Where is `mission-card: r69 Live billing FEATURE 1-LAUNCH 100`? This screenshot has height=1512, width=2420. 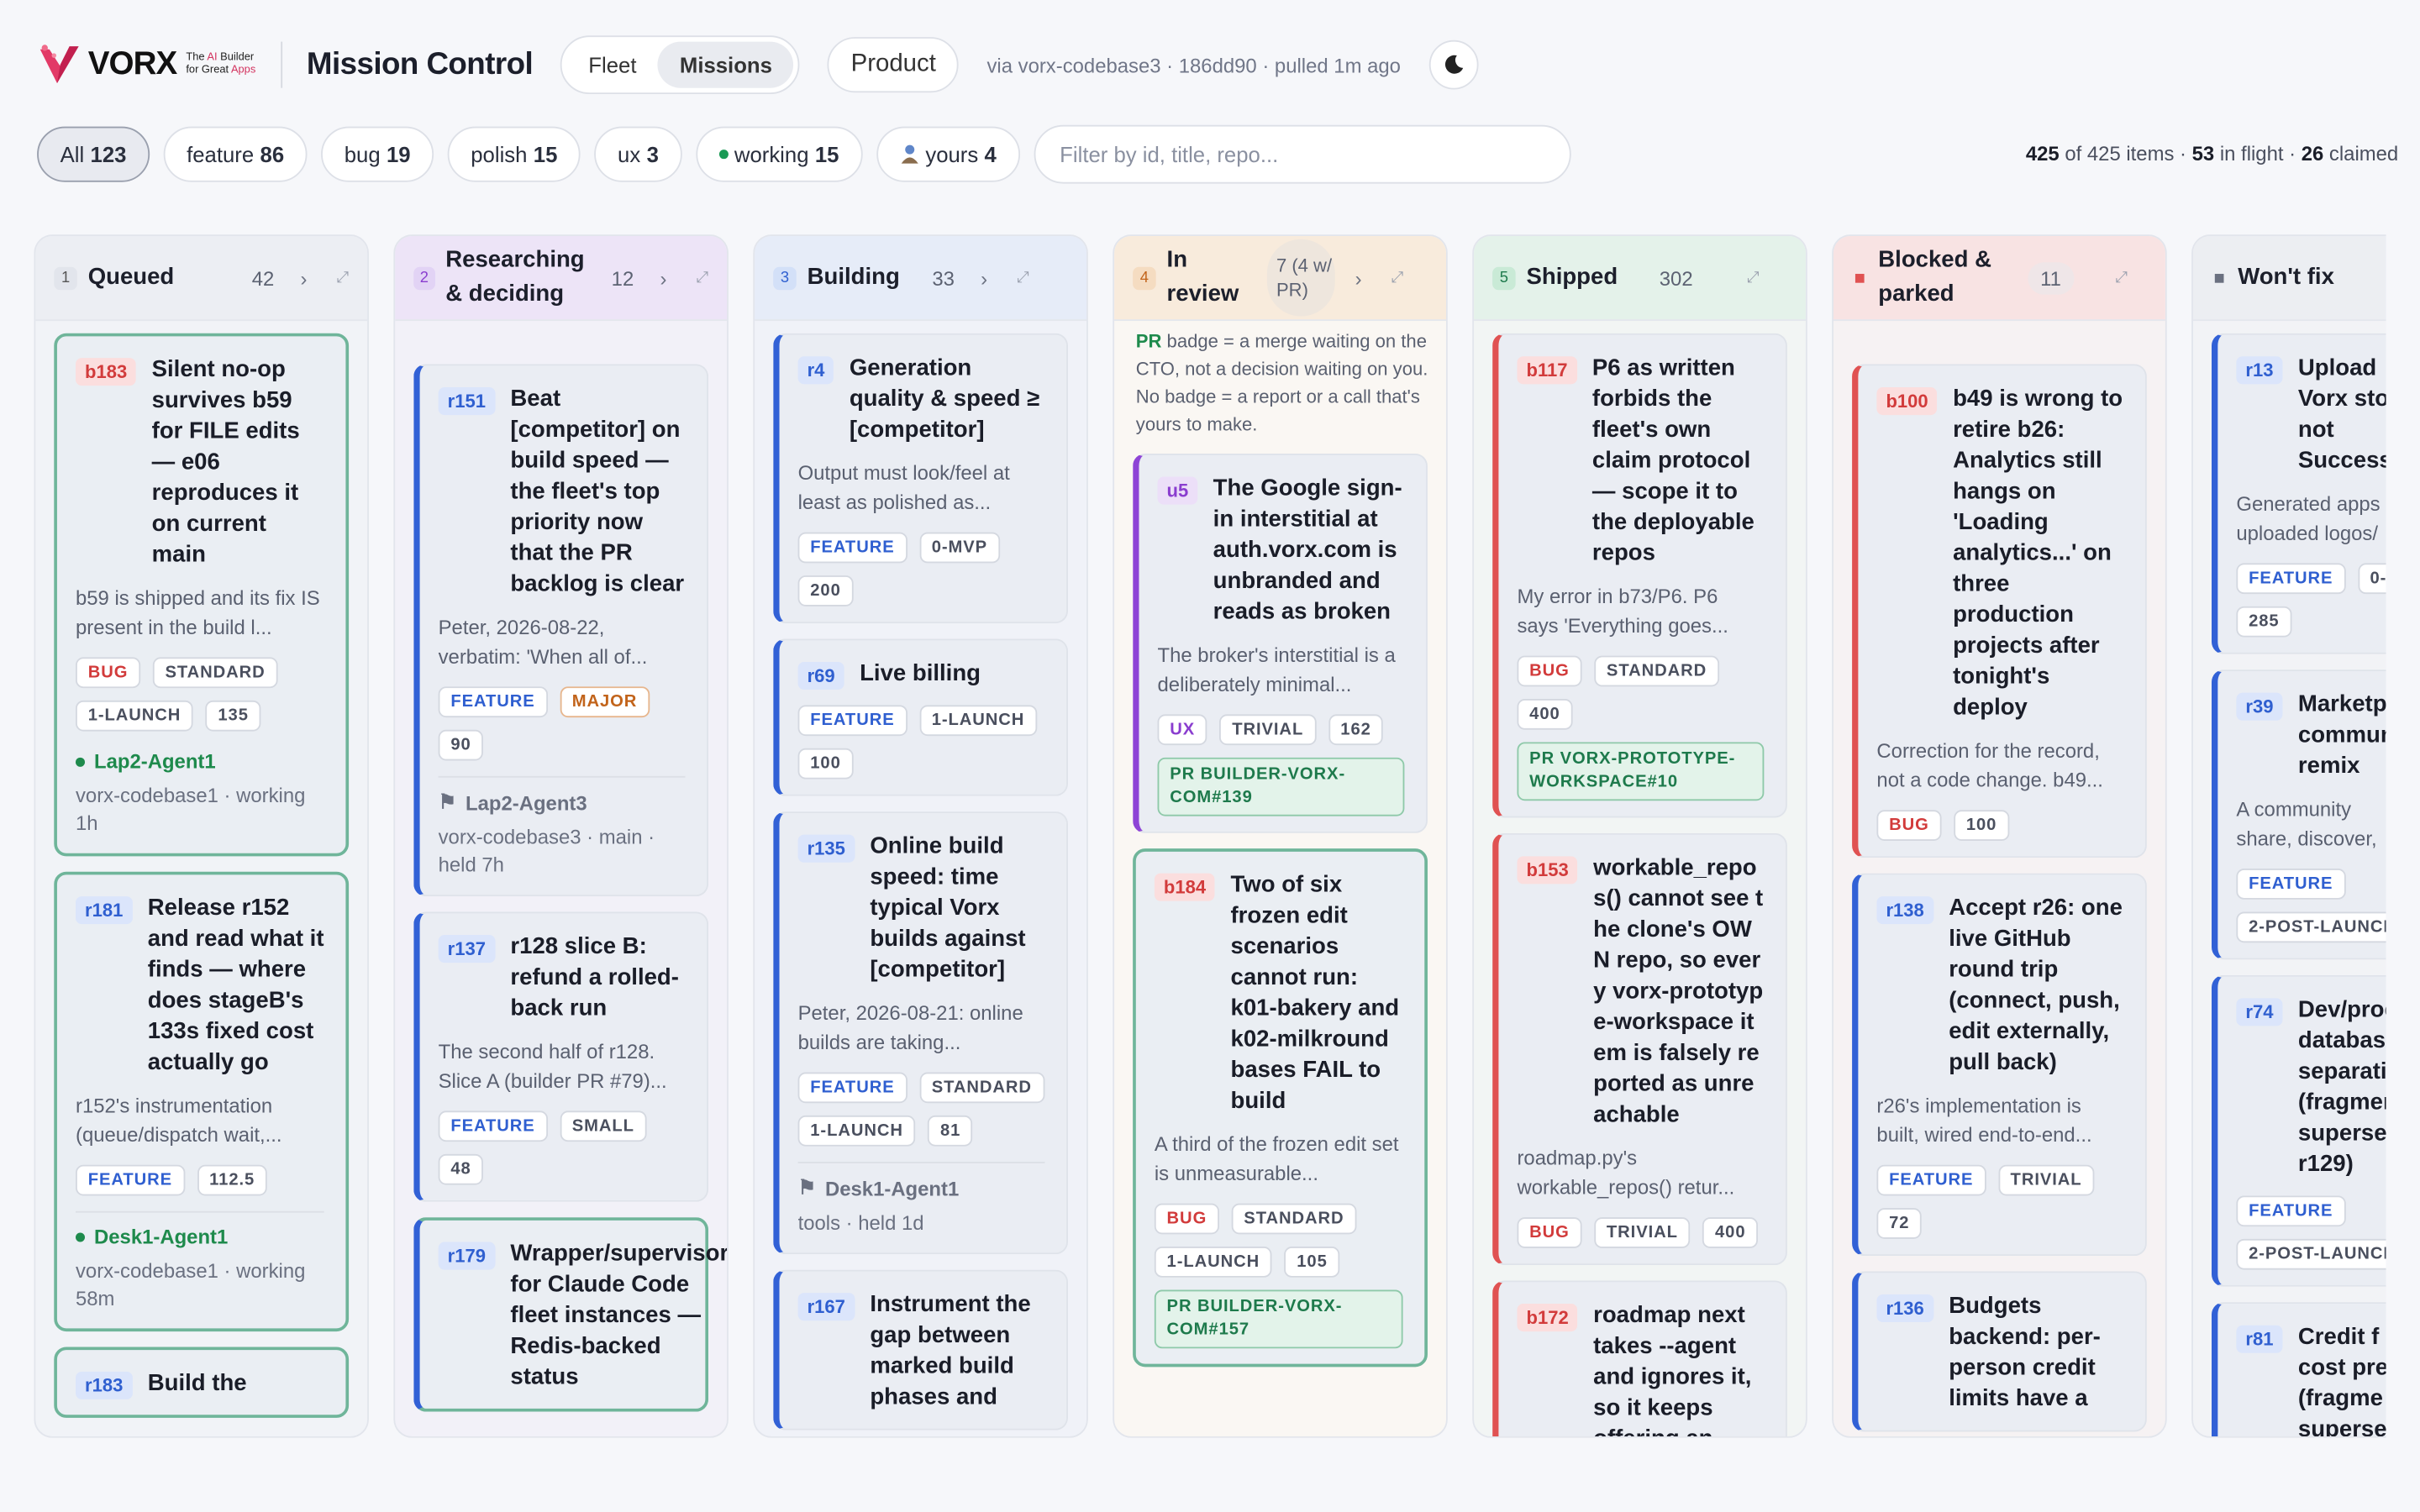 mission-card: r69 Live billing FEATURE 1-LAUNCH 100 is located at coordinates (921, 717).